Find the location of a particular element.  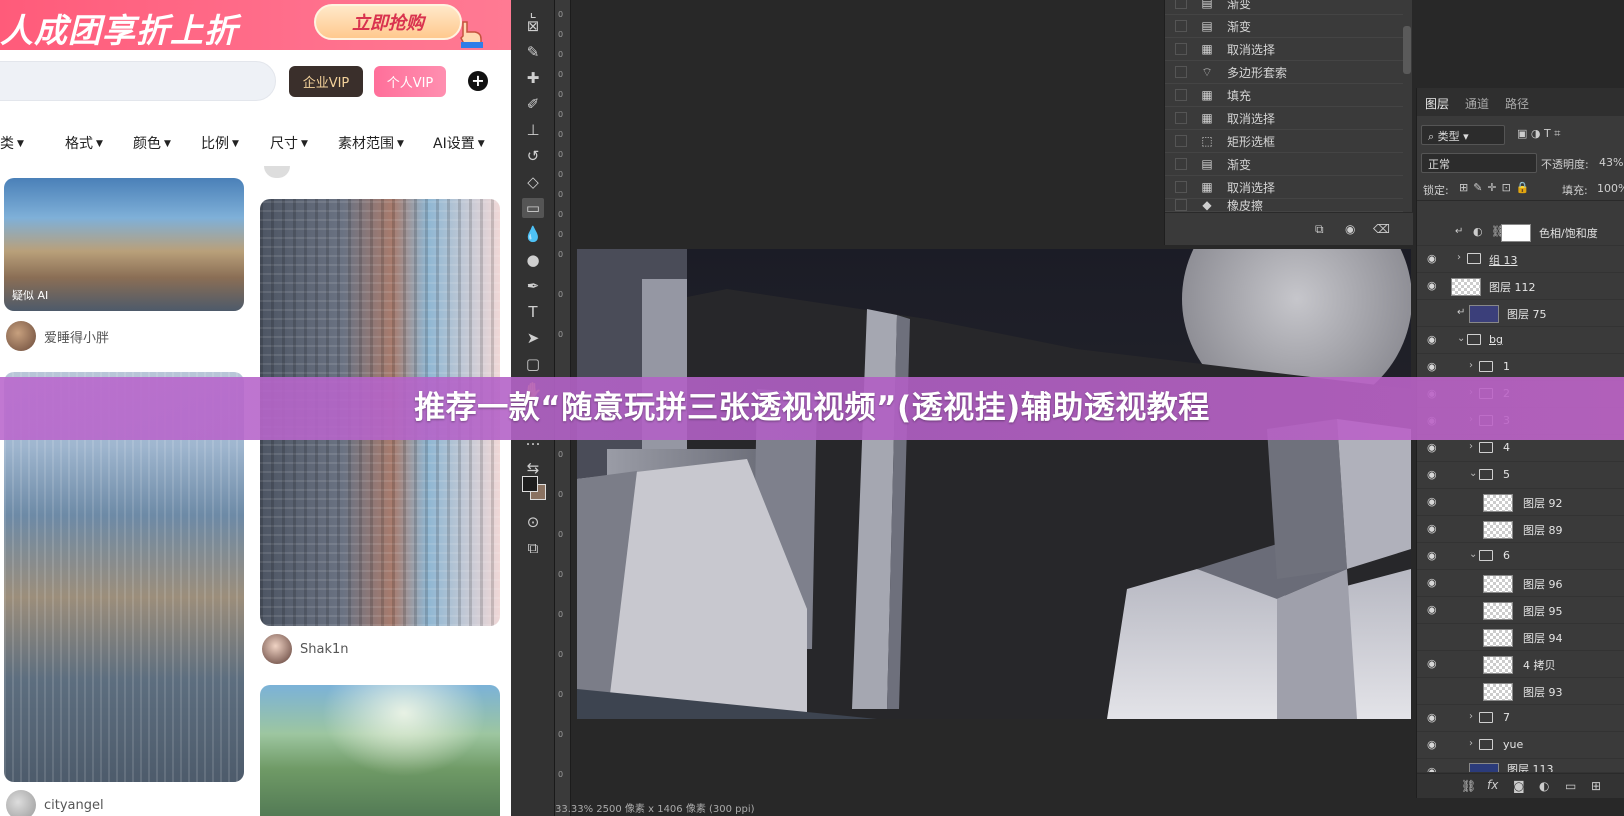

new-document-icon: ⧉ is located at coordinates (1319, 229).